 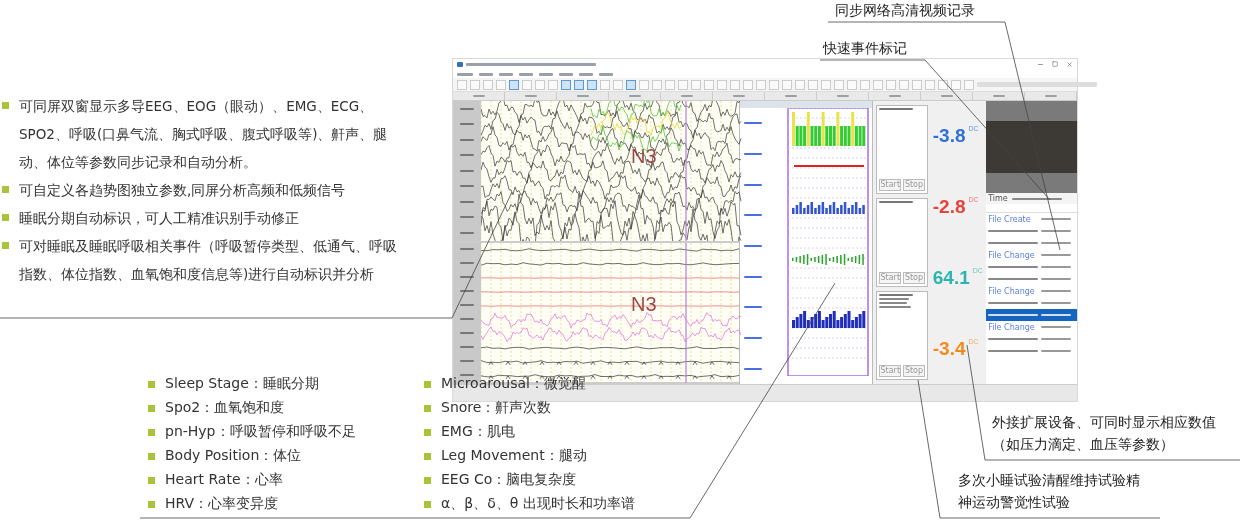 What do you see at coordinates (1036, 198) in the screenshot?
I see `blurred-timestamp` at bounding box center [1036, 198].